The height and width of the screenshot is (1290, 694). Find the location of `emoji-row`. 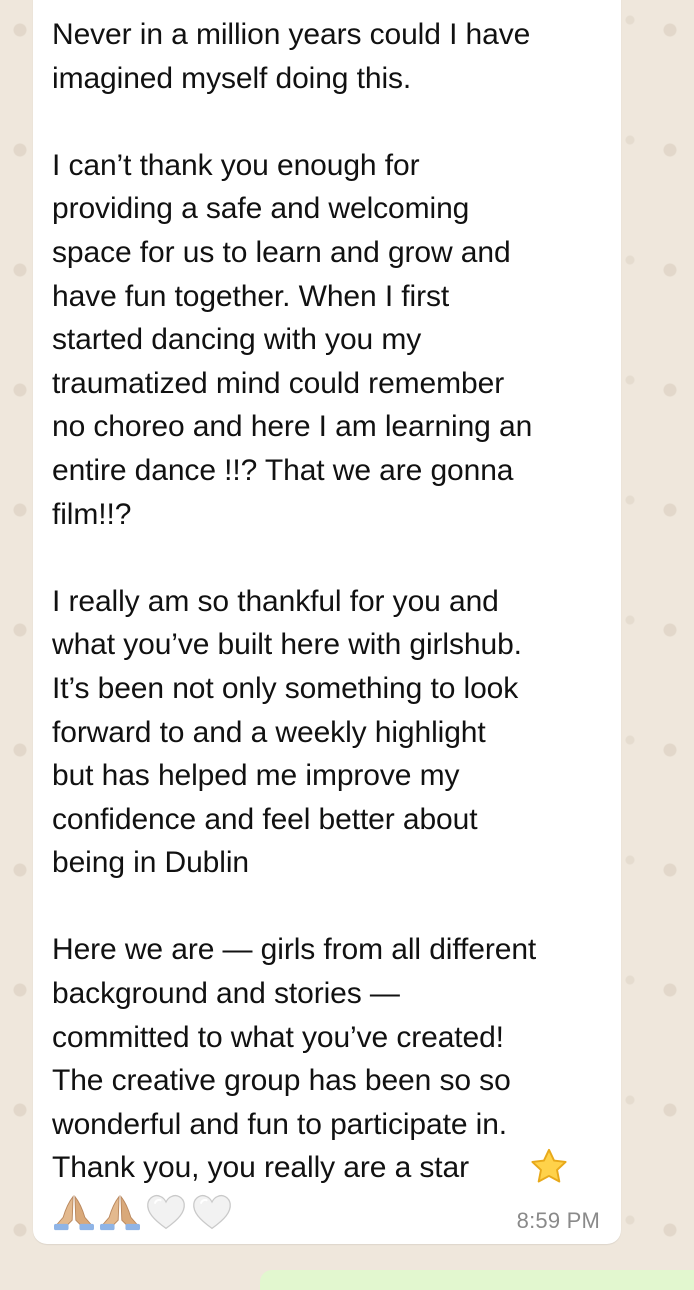

emoji-row is located at coordinates (143, 1212).